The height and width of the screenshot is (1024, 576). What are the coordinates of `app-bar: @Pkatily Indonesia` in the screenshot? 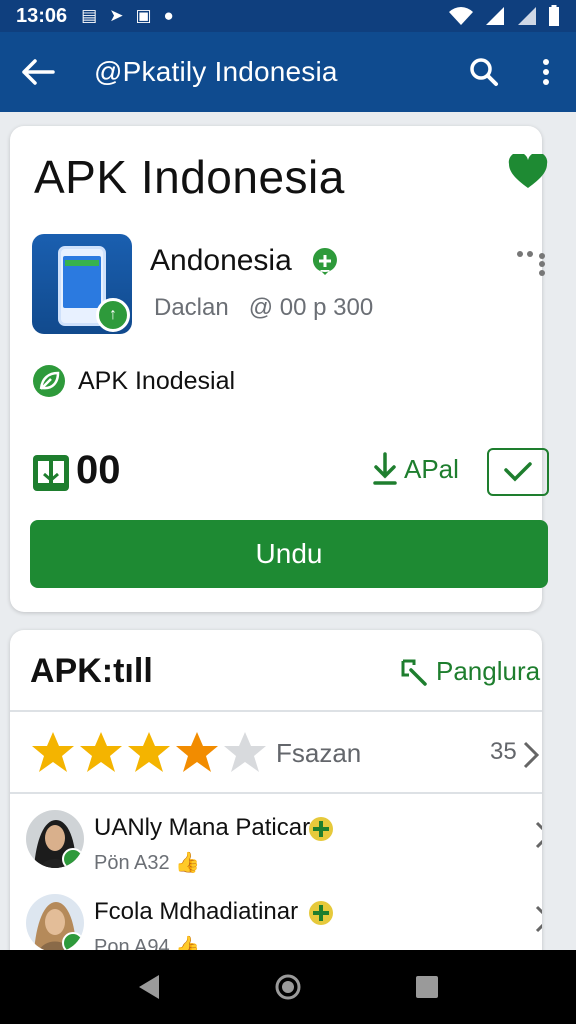 It's located at (288, 72).